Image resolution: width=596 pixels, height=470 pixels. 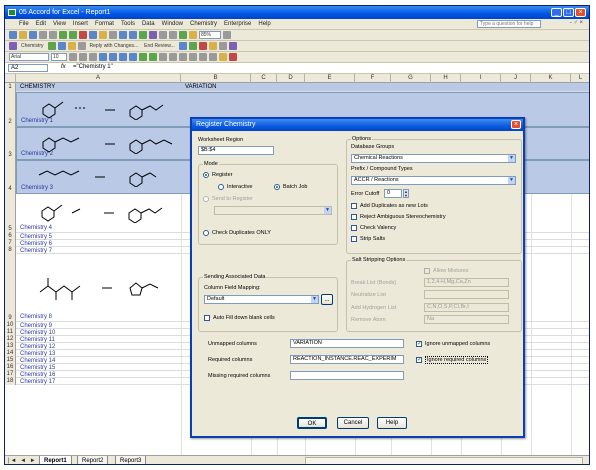 I want to click on dialog-close-button: ×, so click(x=516, y=124).